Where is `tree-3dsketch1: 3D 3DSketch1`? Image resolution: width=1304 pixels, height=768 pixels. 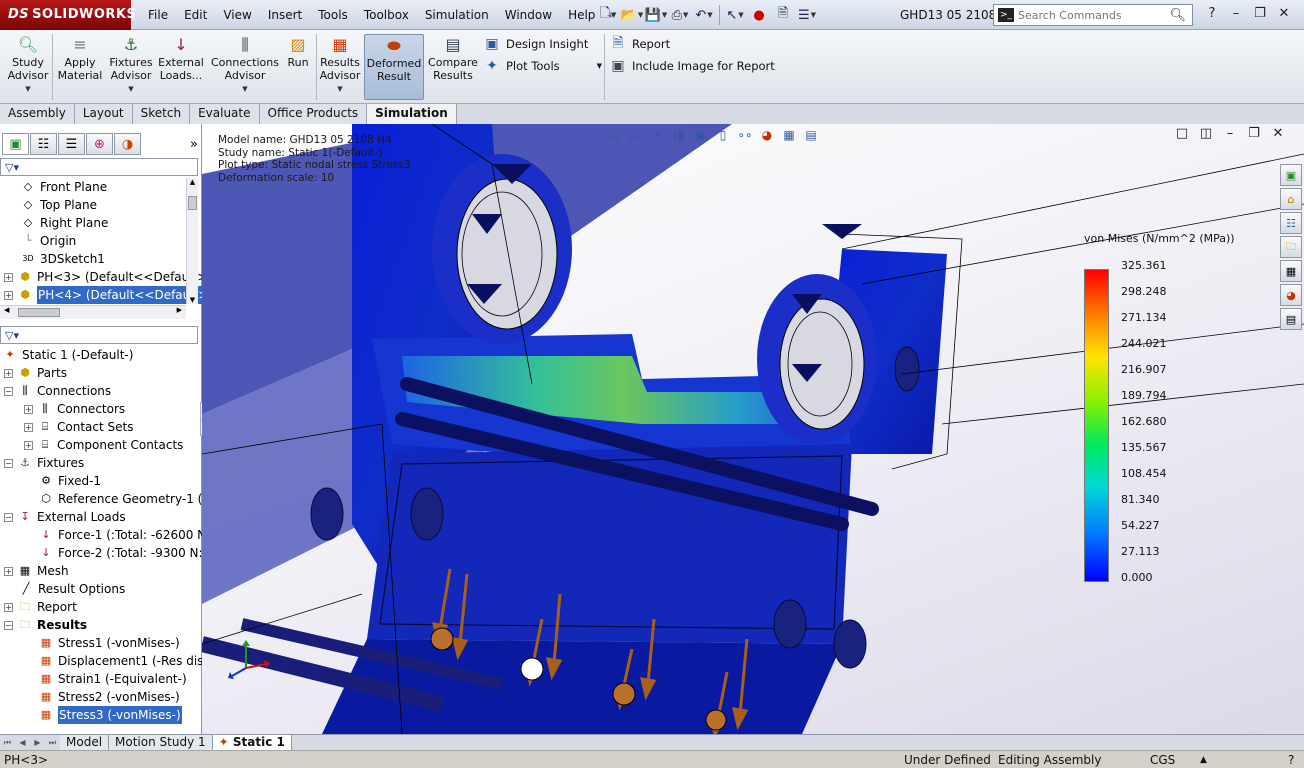 tree-3dsketch1: 3D 3DSketch1 is located at coordinates (62, 259).